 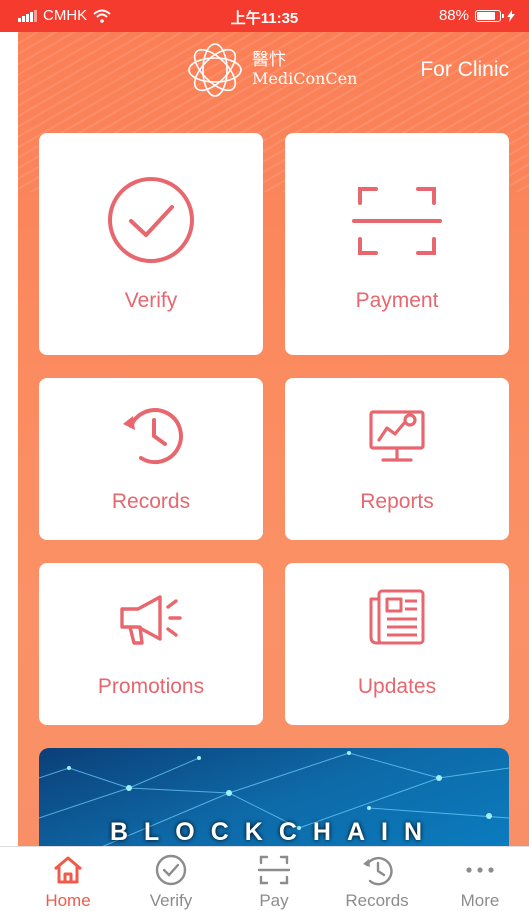 What do you see at coordinates (453, 15) in the screenshot?
I see `battery-percent: 88%` at bounding box center [453, 15].